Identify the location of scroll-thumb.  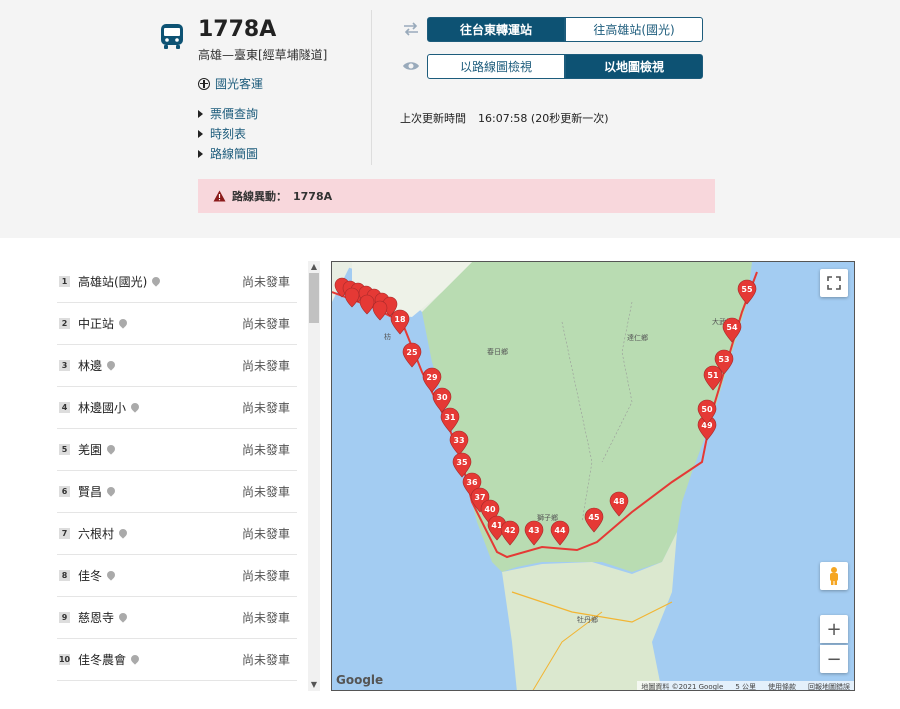
(314, 298).